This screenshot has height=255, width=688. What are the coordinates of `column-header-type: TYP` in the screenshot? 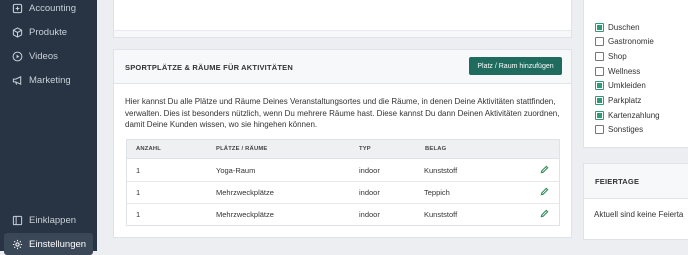 It's located at (365, 149).